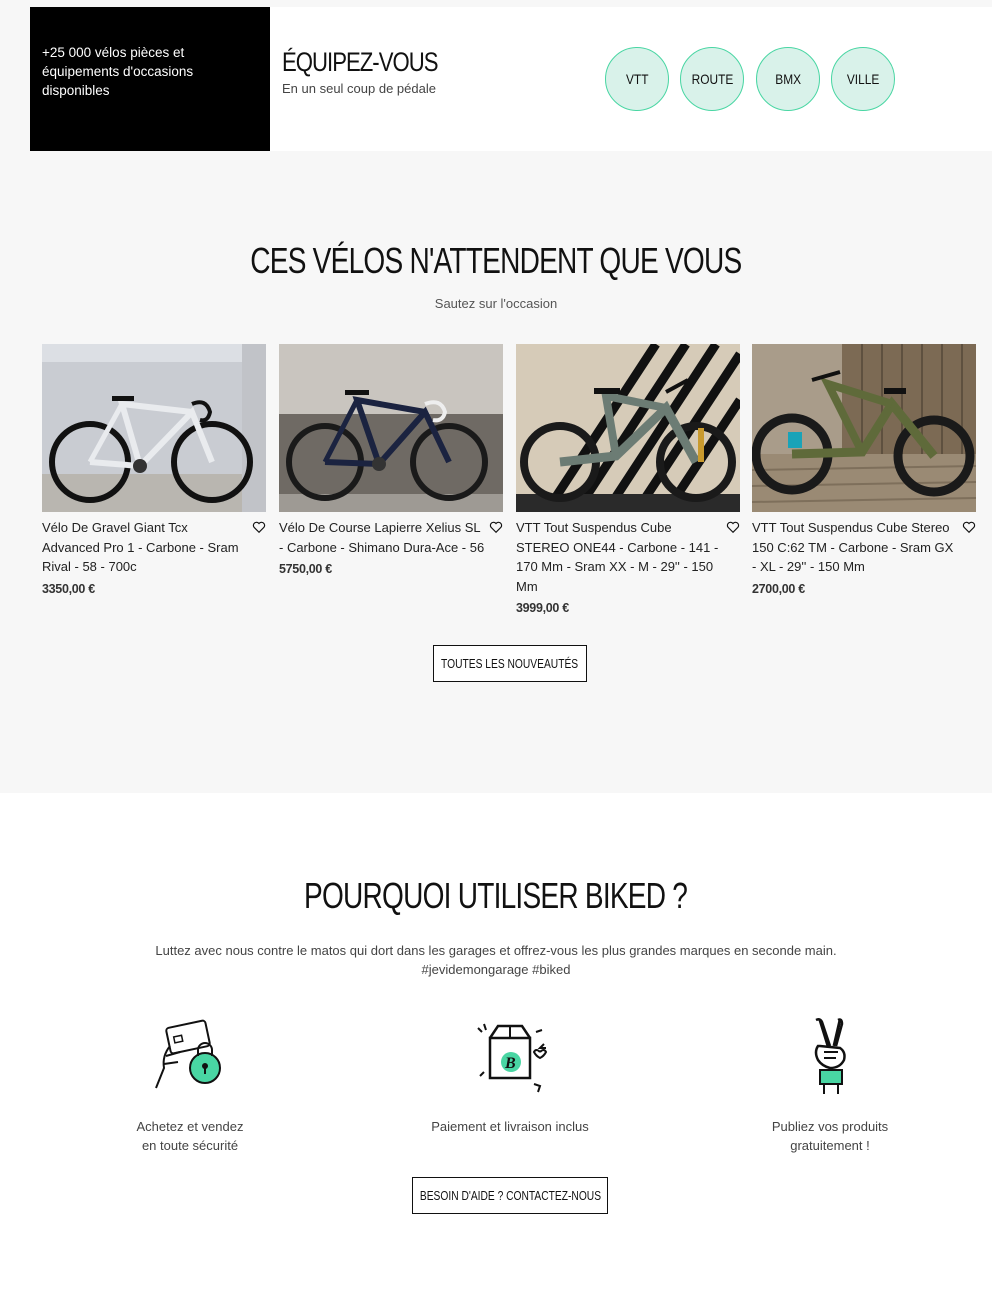 The height and width of the screenshot is (1305, 992). Describe the element at coordinates (510, 1063) in the screenshot. I see `svg-text: B` at that location.